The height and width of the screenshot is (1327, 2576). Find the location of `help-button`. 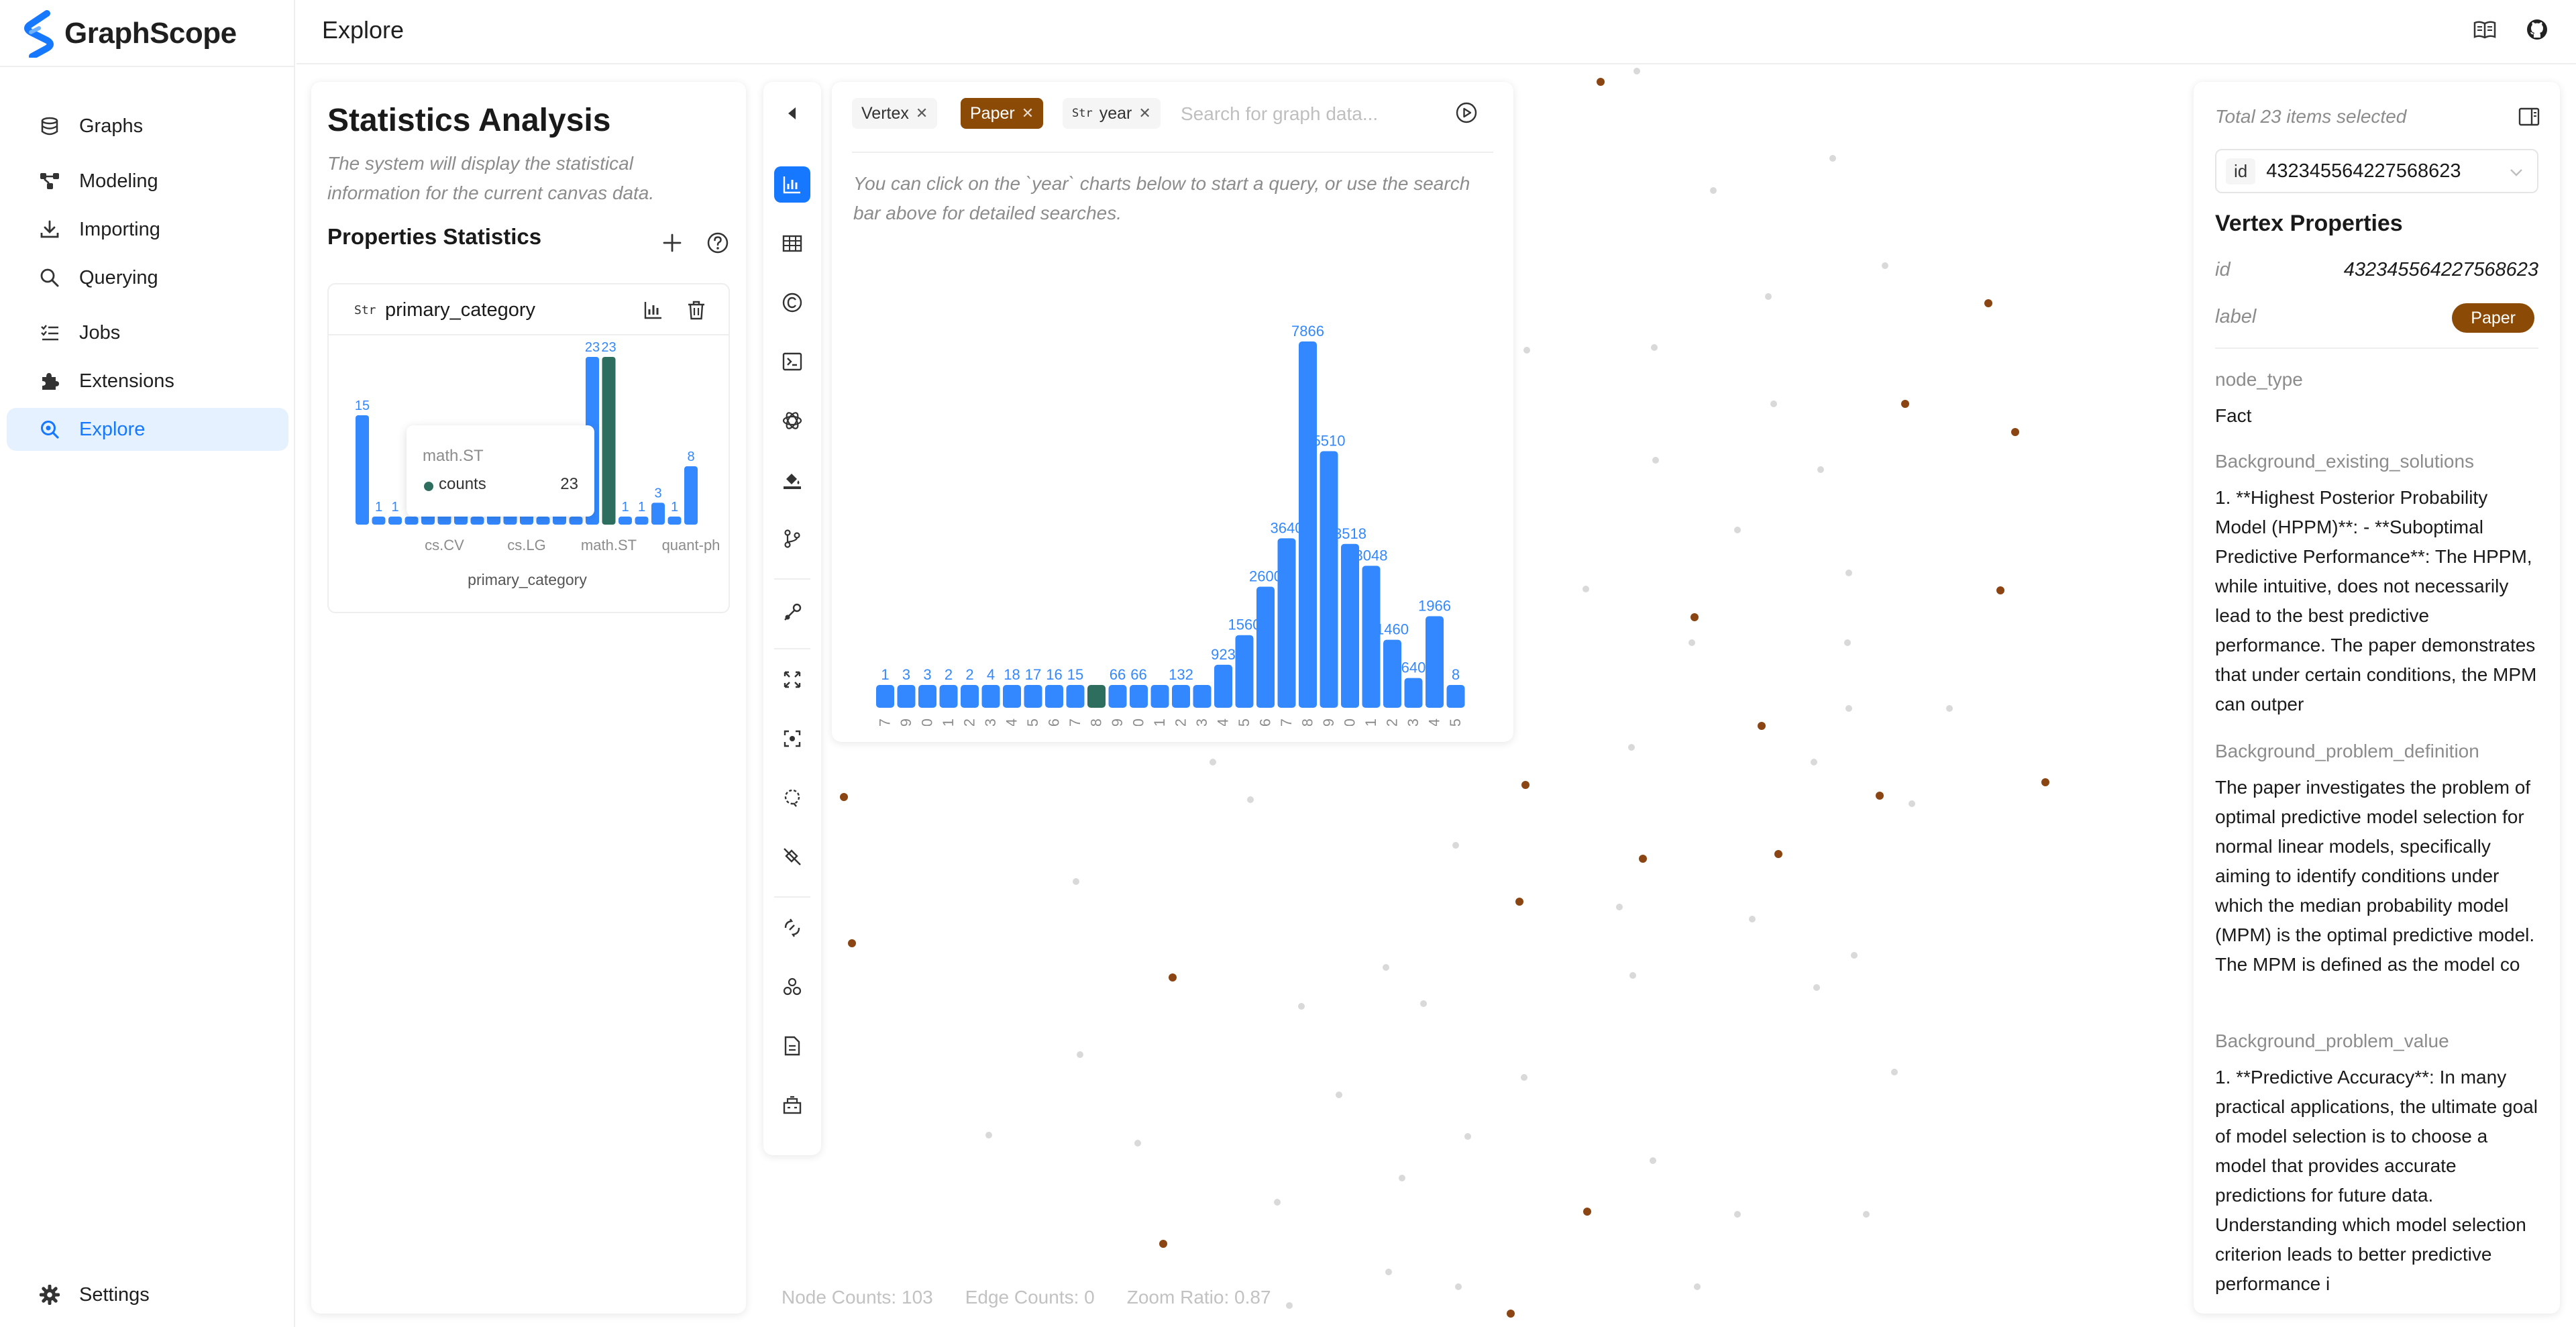

help-button is located at coordinates (718, 243).